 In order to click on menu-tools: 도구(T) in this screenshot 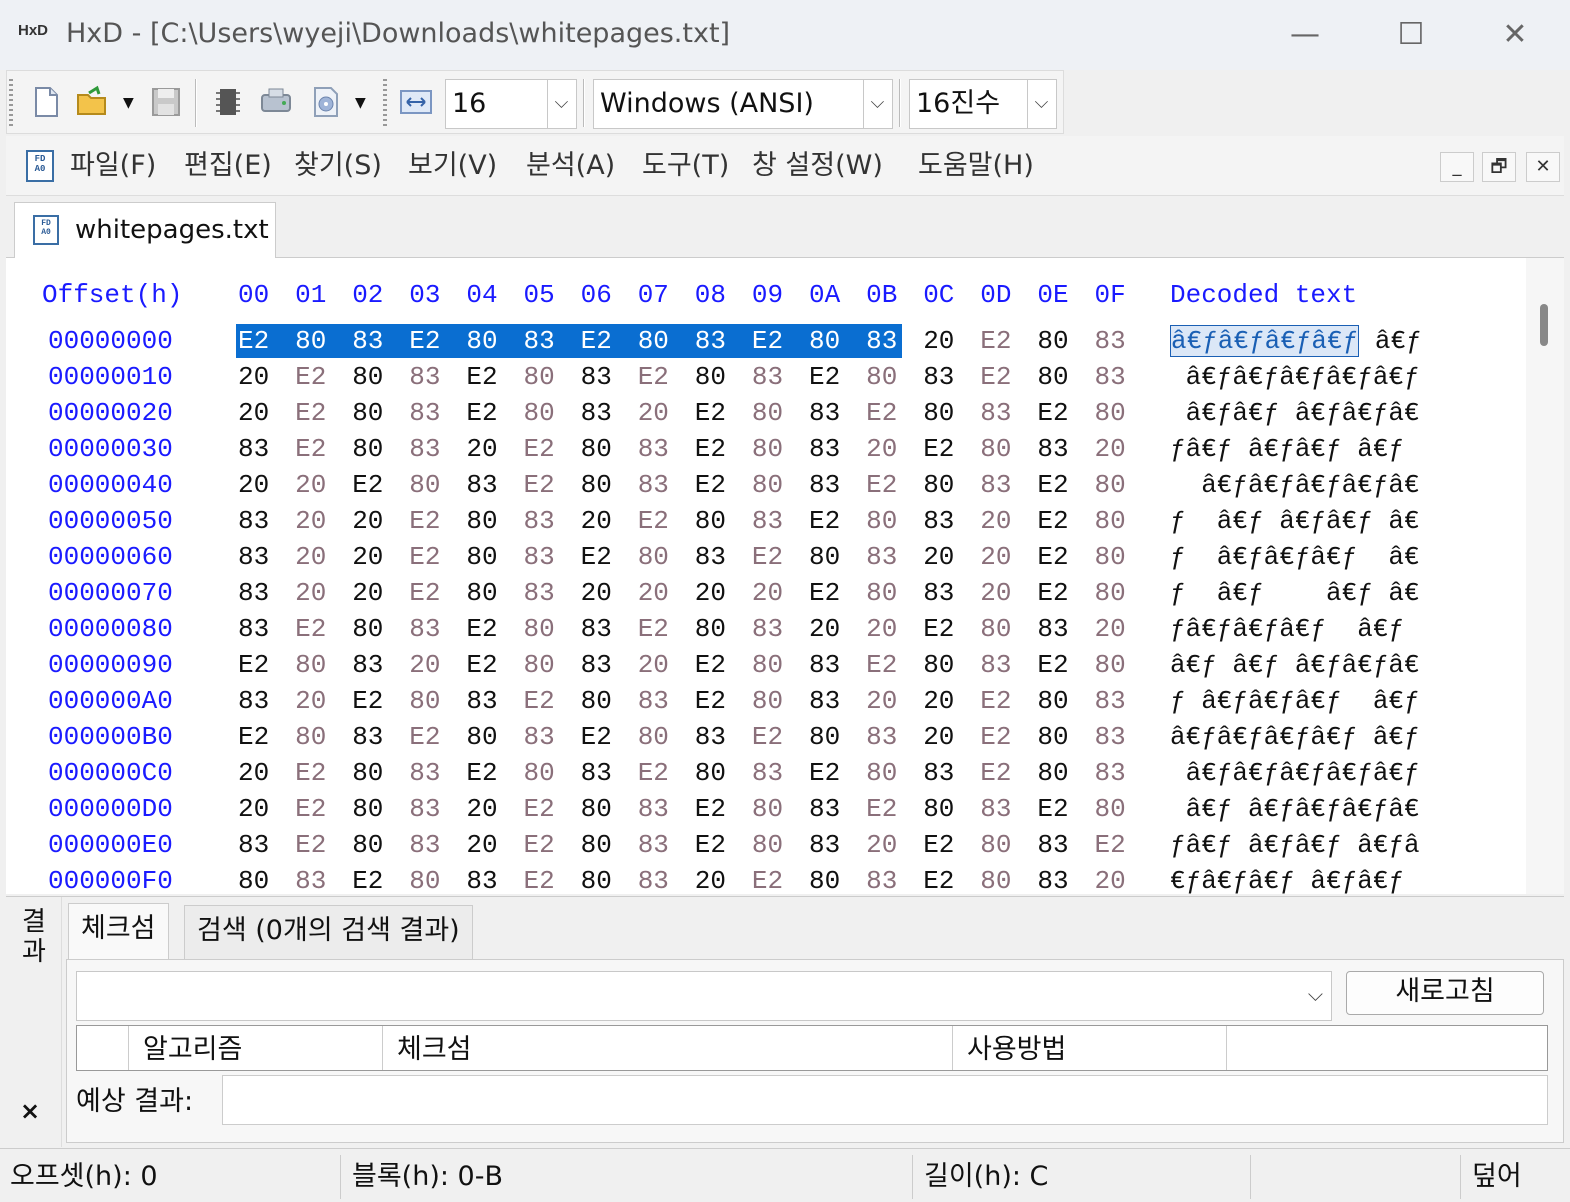, I will do `click(685, 166)`.